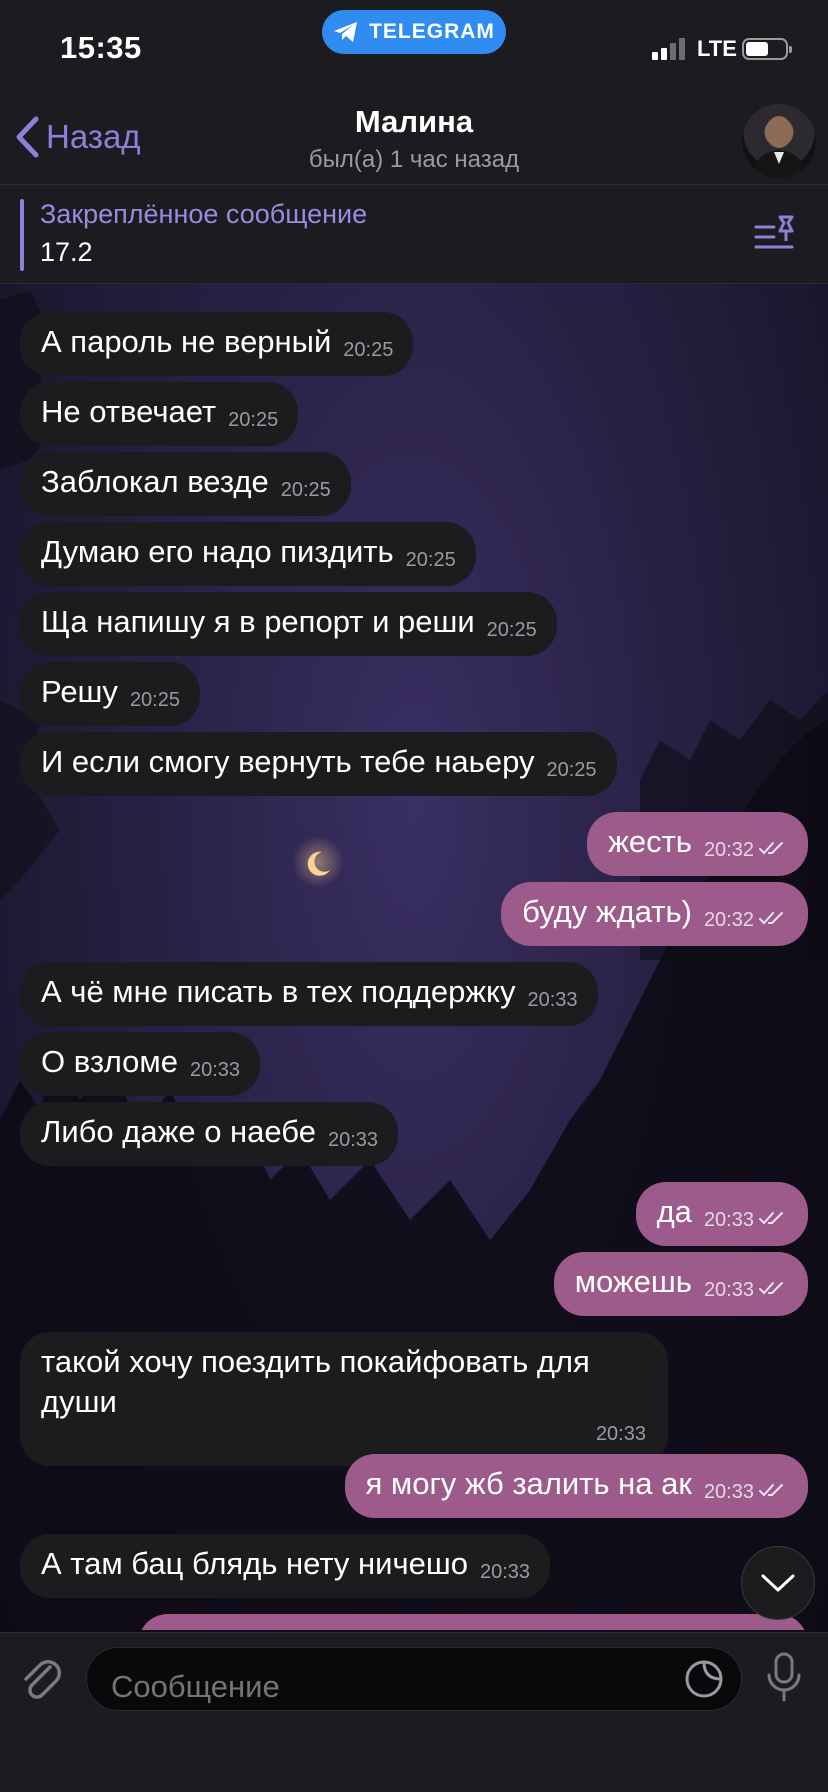 The width and height of the screenshot is (828, 1792). Describe the element at coordinates (697, 844) in the screenshot. I see `message-bubble-outgoing: жесть 20:32` at that location.